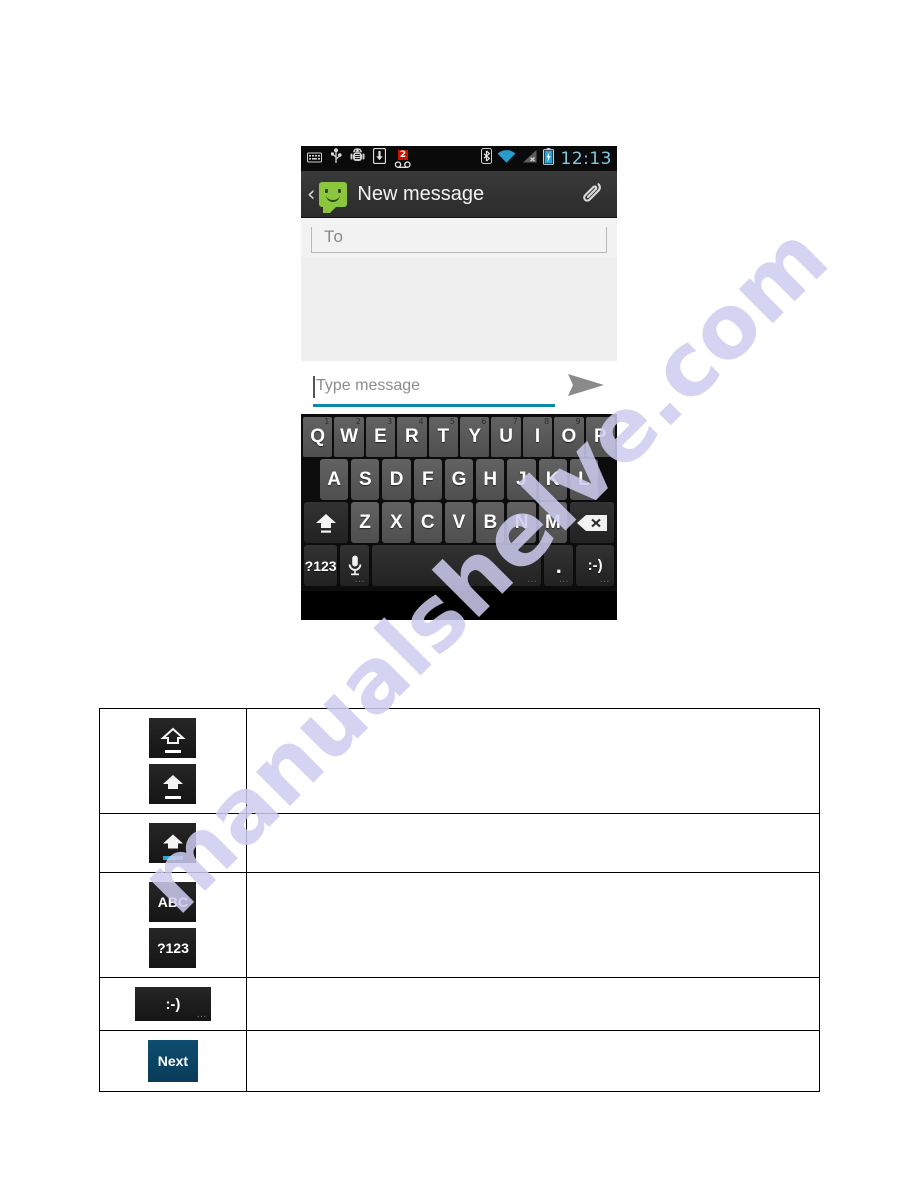  I want to click on send-button, so click(586, 387).